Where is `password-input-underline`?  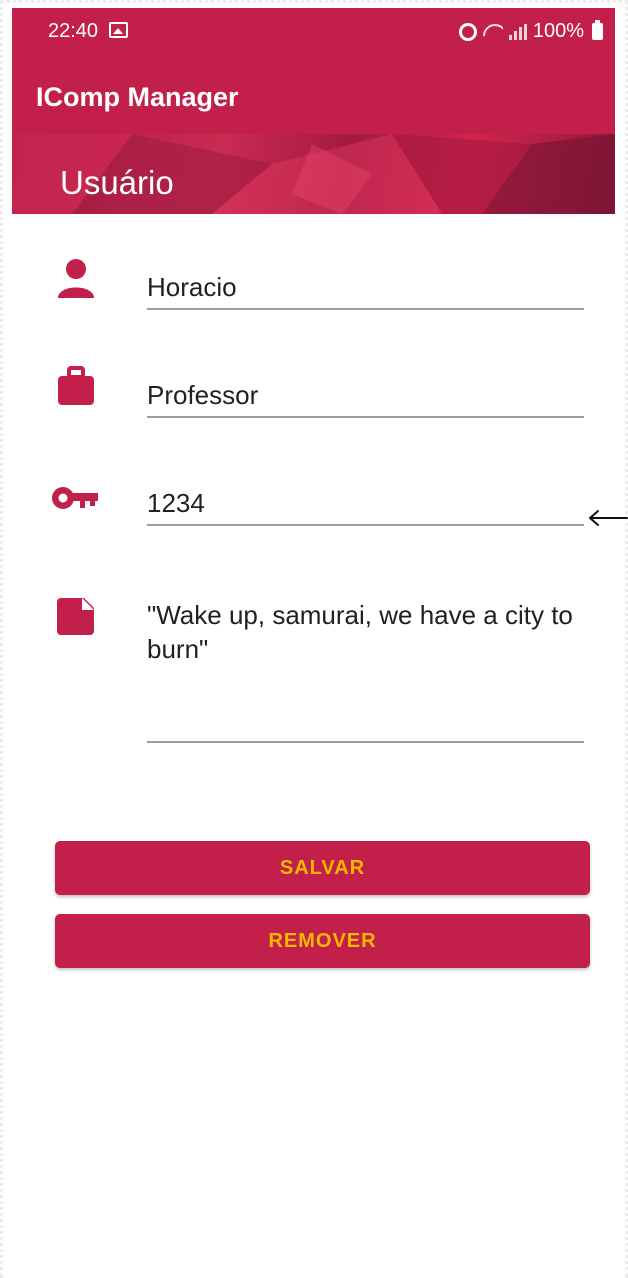 password-input-underline is located at coordinates (365, 525).